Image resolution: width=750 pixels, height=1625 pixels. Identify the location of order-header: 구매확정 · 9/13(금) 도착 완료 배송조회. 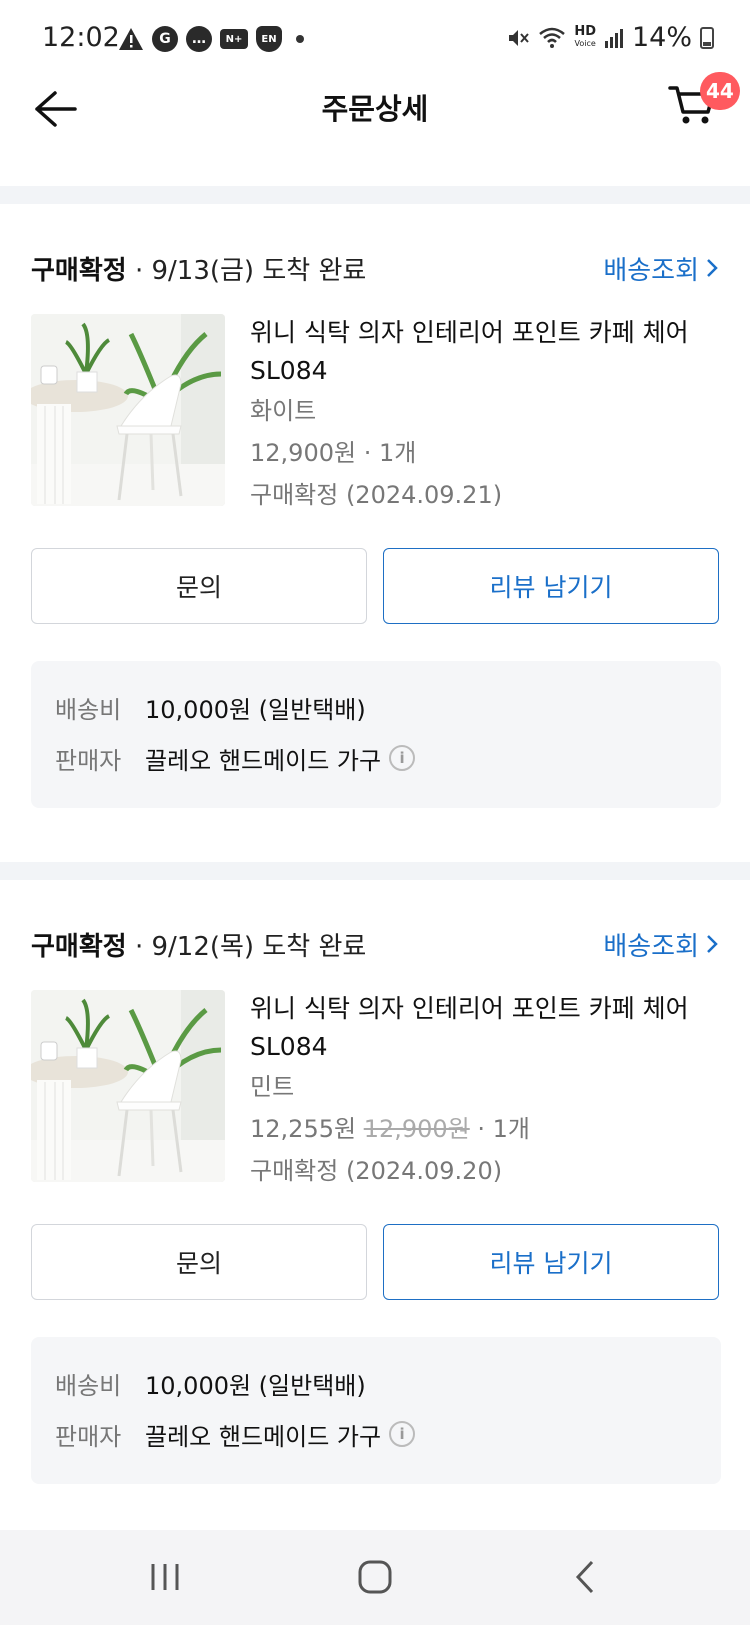
(376, 268).